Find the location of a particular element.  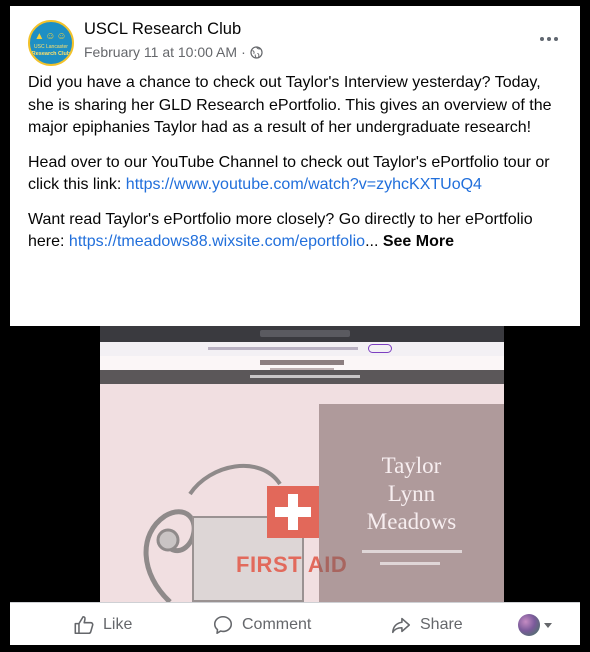

post-action-bar: Like Comment Share is located at coordinates (295, 623).